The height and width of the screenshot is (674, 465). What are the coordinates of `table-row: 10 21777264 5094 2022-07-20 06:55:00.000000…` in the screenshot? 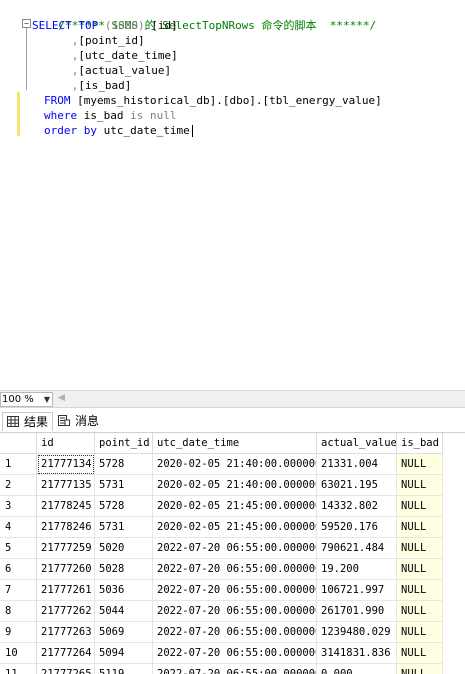 It's located at (232, 653).